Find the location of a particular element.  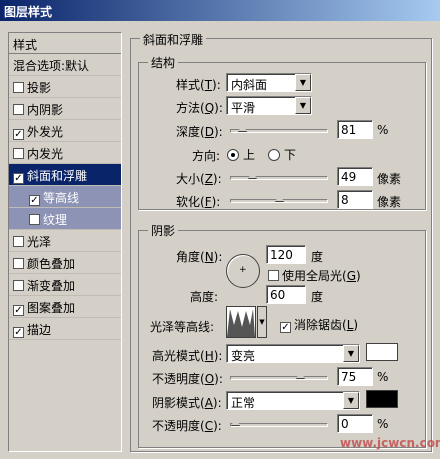

antialias-checkbox: ✓ 消除锯齿(L) is located at coordinates (319, 324).